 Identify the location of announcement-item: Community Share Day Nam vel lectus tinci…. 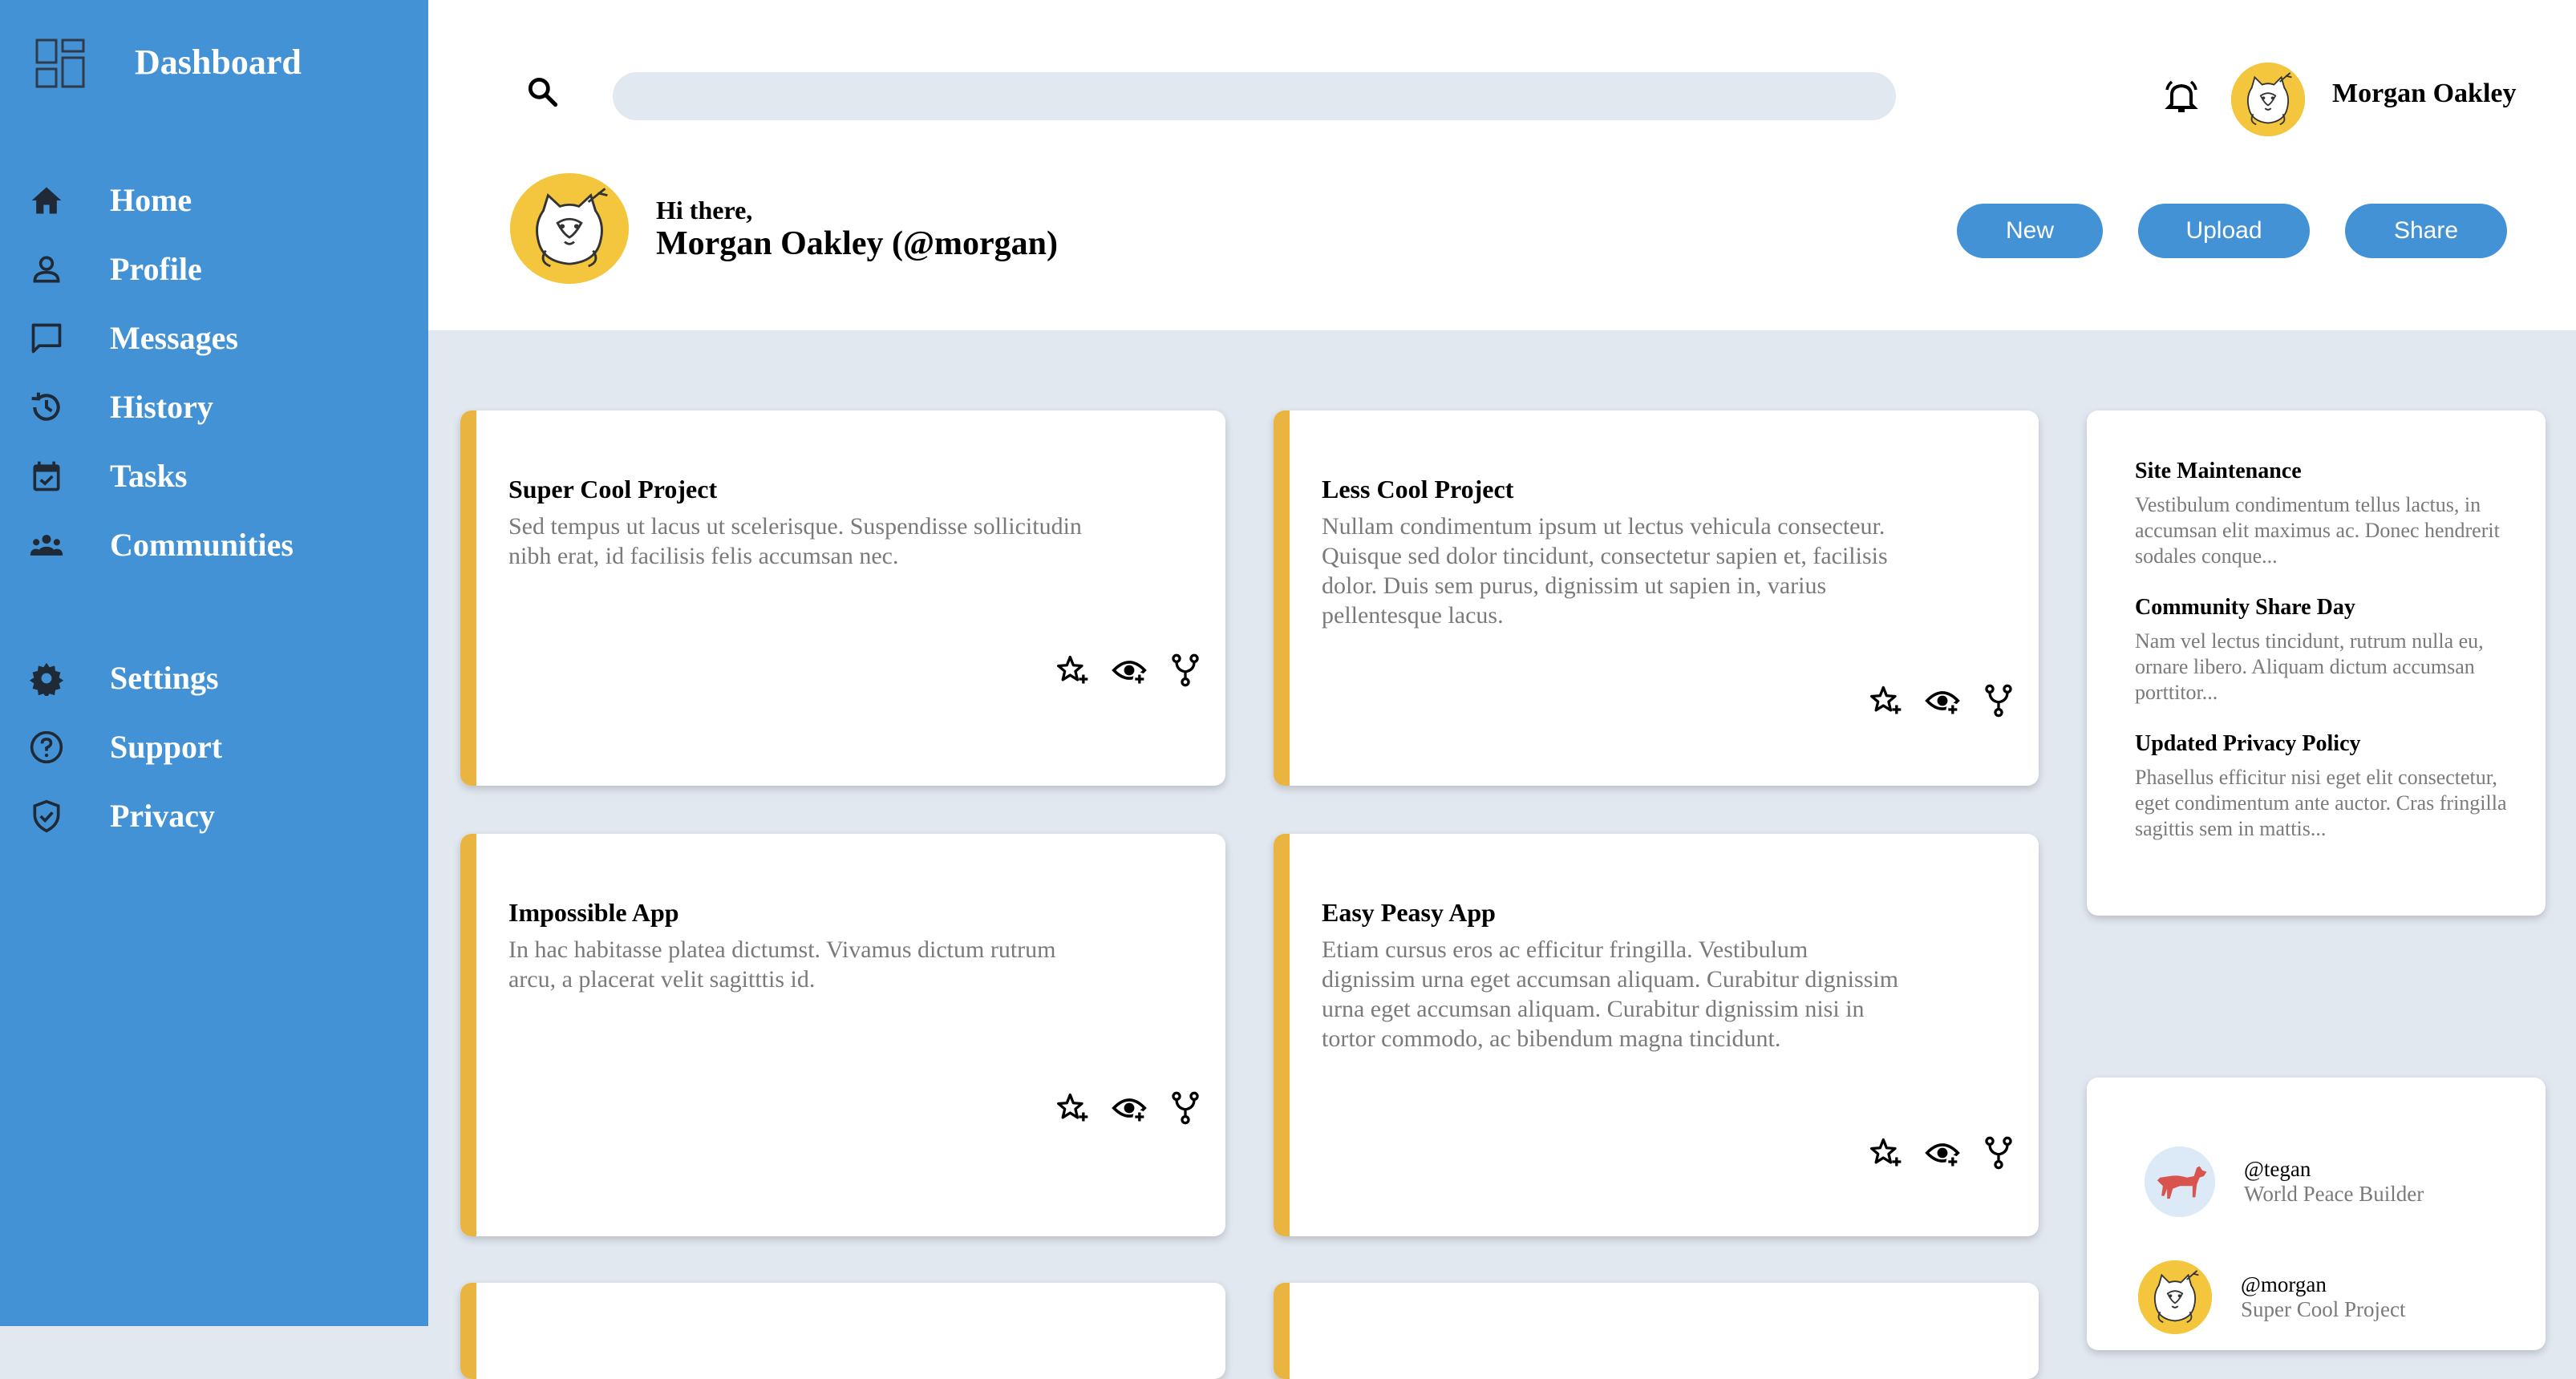
(2323, 650).